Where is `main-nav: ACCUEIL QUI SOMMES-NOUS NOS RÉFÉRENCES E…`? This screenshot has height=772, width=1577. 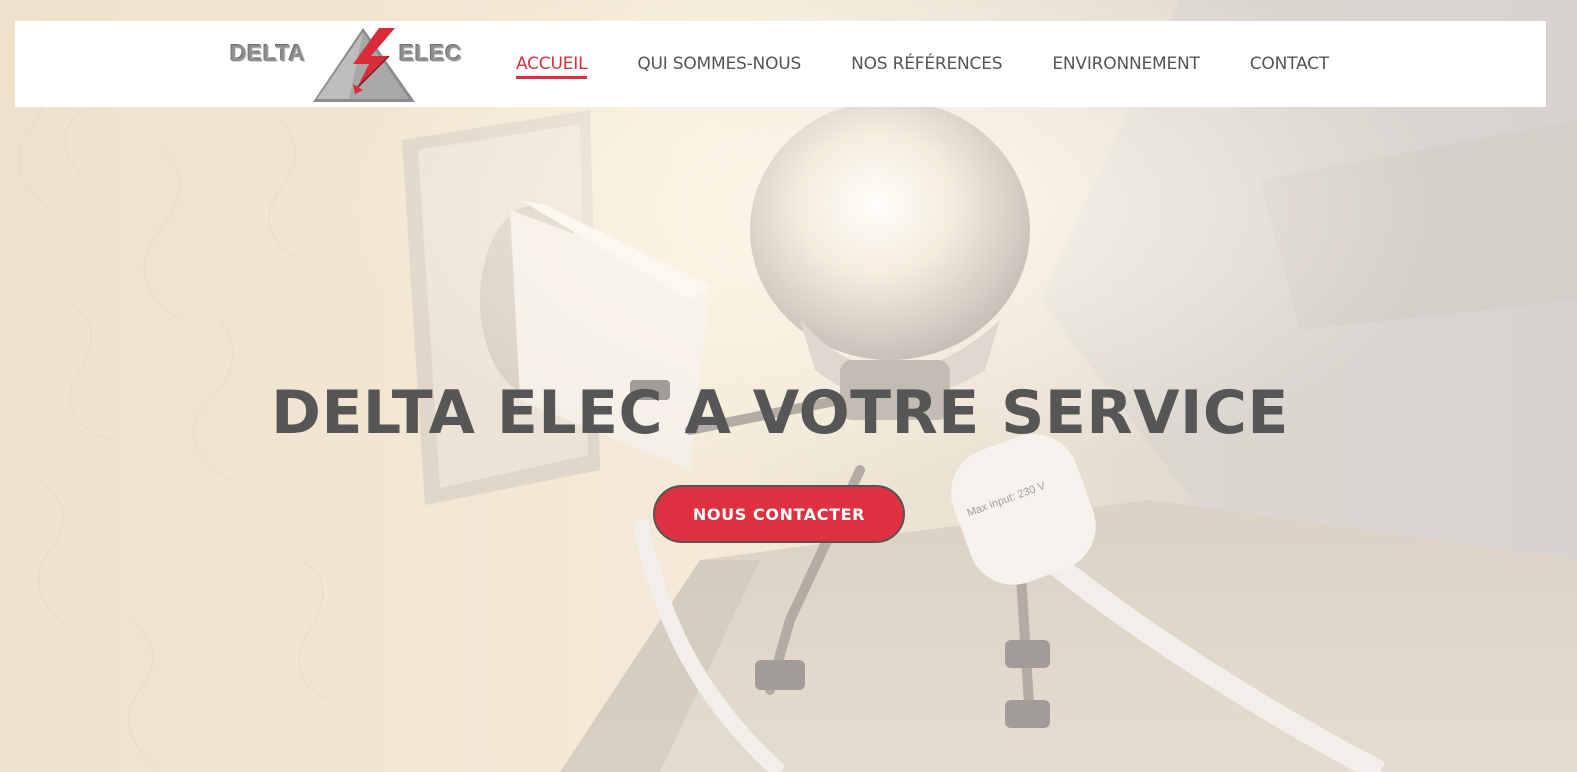
main-nav: ACCUEIL QUI SOMMES-NOUS NOS RÉFÉRENCES E… is located at coordinates (922, 64).